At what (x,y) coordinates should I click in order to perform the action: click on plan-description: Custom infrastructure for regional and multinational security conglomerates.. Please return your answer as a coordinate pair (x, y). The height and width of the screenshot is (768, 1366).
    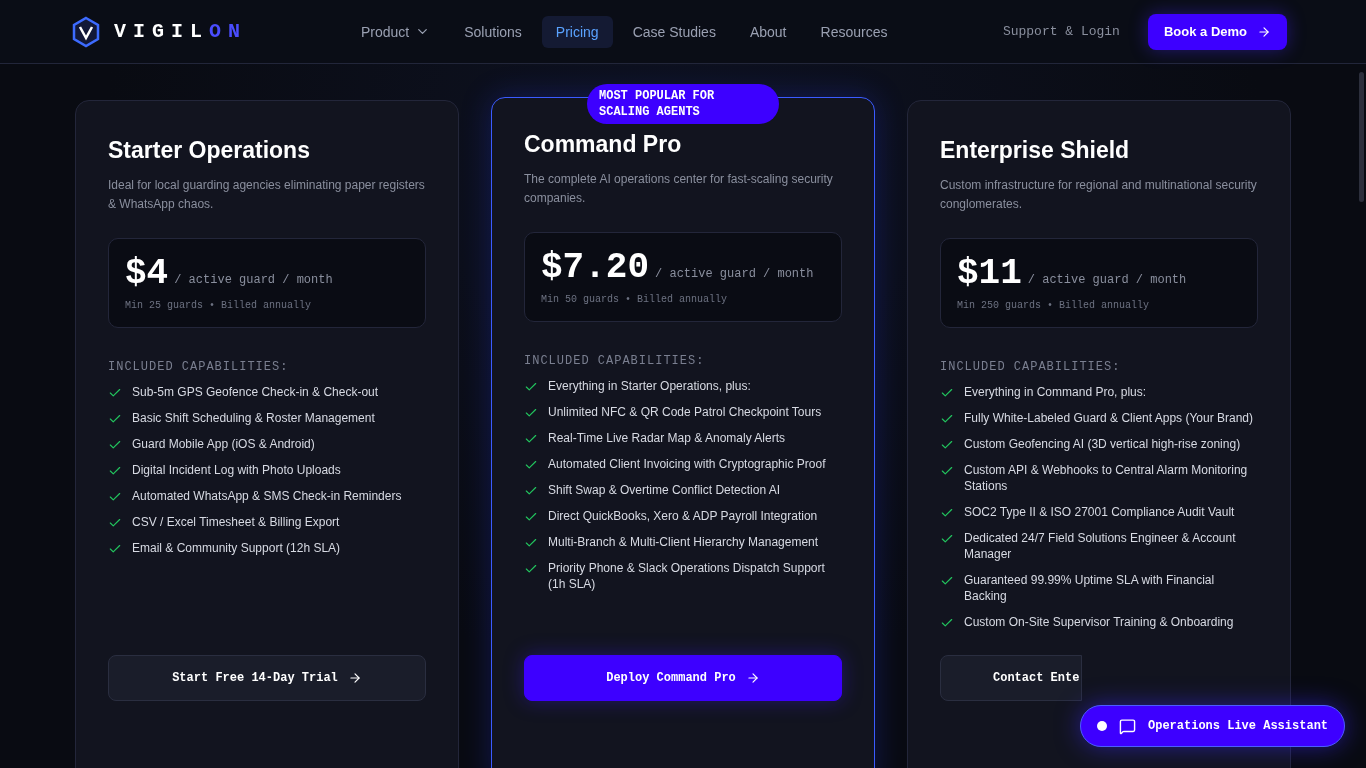
    Looking at the image, I should click on (1099, 195).